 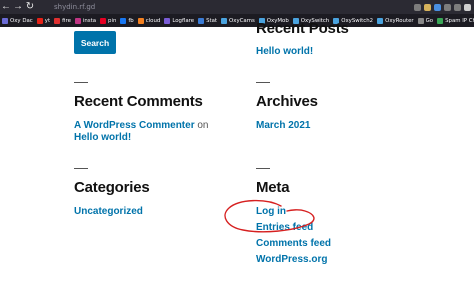 I want to click on bookmark-label: fire, so click(x=66, y=20).